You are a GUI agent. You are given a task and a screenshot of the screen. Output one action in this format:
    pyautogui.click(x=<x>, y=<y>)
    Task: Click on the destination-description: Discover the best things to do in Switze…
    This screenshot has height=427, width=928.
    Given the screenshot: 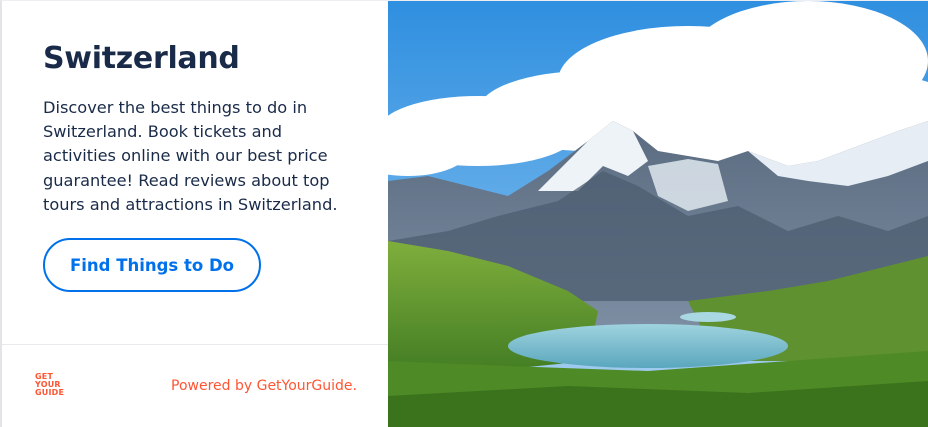 What is the action you would take?
    pyautogui.click(x=190, y=156)
    